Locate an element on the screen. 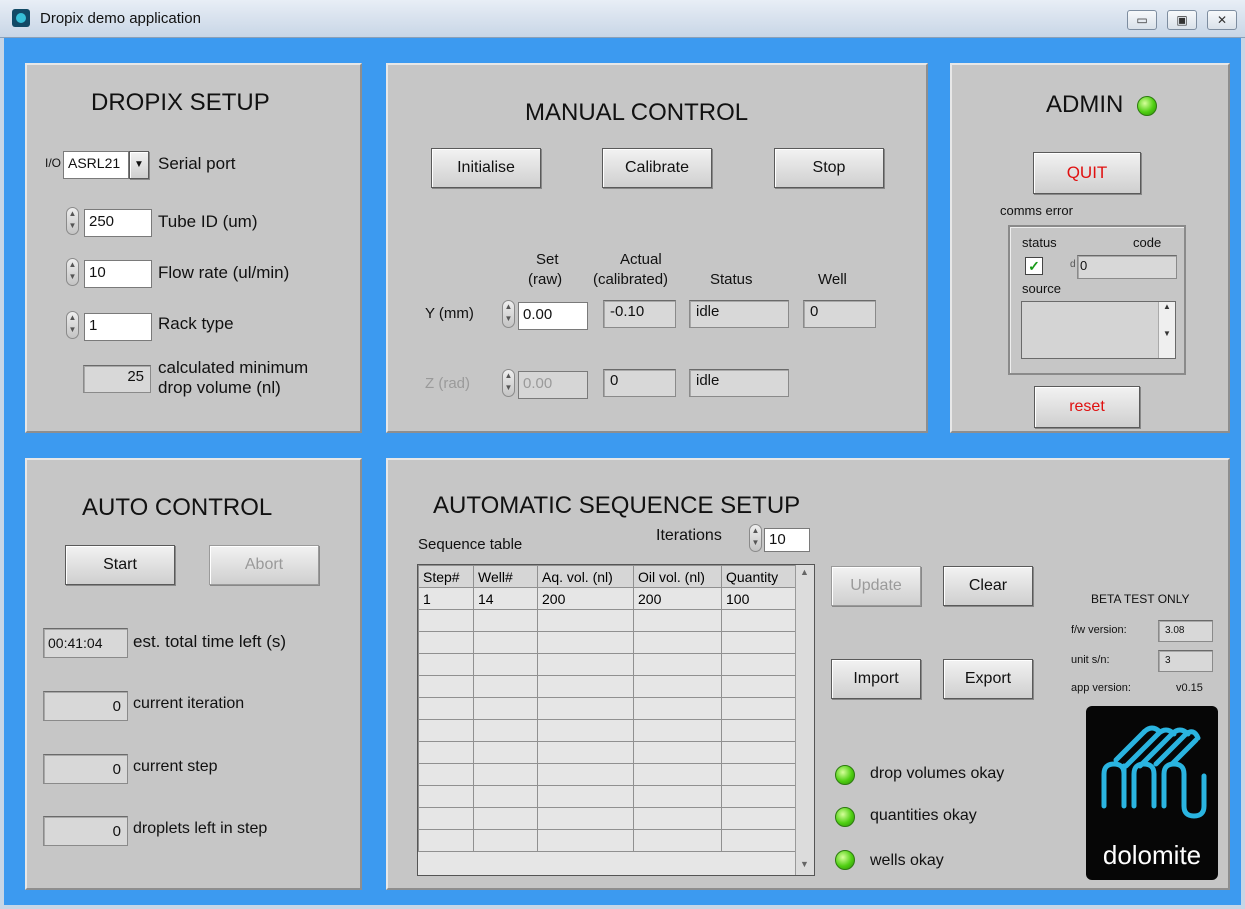 This screenshot has width=1245, height=909. calibrate-button: Calibrate is located at coordinates (657, 168).